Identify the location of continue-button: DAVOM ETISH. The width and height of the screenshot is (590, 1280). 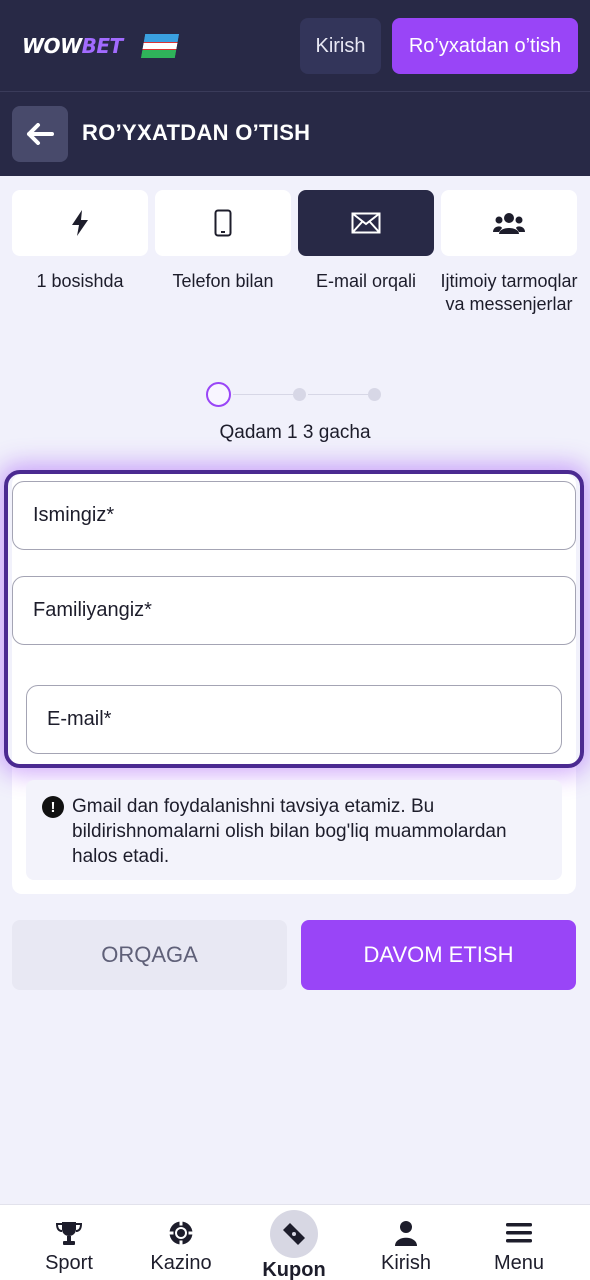
(438, 955).